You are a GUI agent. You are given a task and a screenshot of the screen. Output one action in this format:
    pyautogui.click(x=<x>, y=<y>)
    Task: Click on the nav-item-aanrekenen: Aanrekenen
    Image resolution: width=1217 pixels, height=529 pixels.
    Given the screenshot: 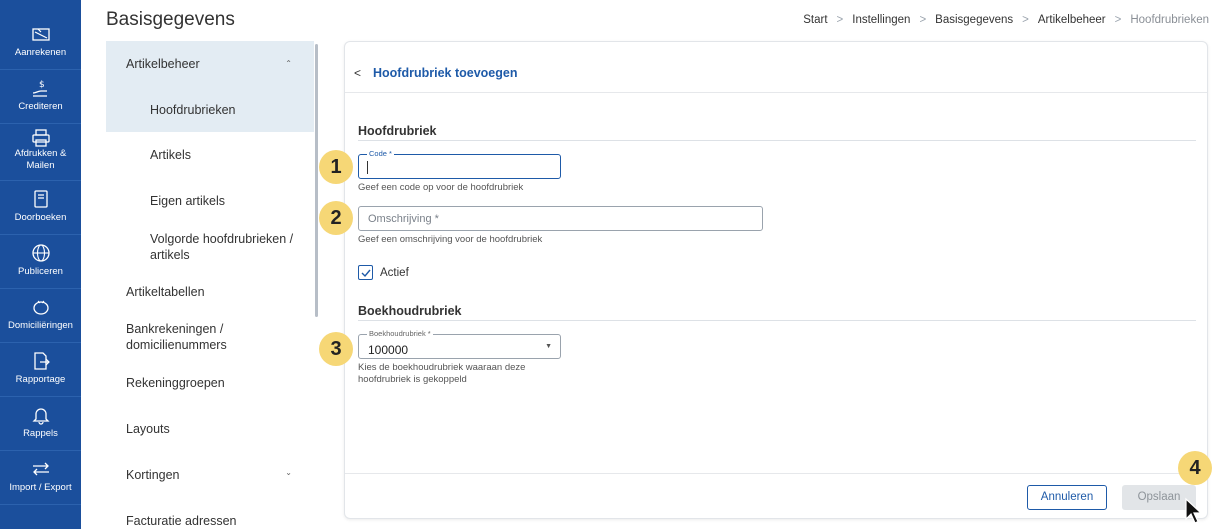 What is the action you would take?
    pyautogui.click(x=40, y=43)
    